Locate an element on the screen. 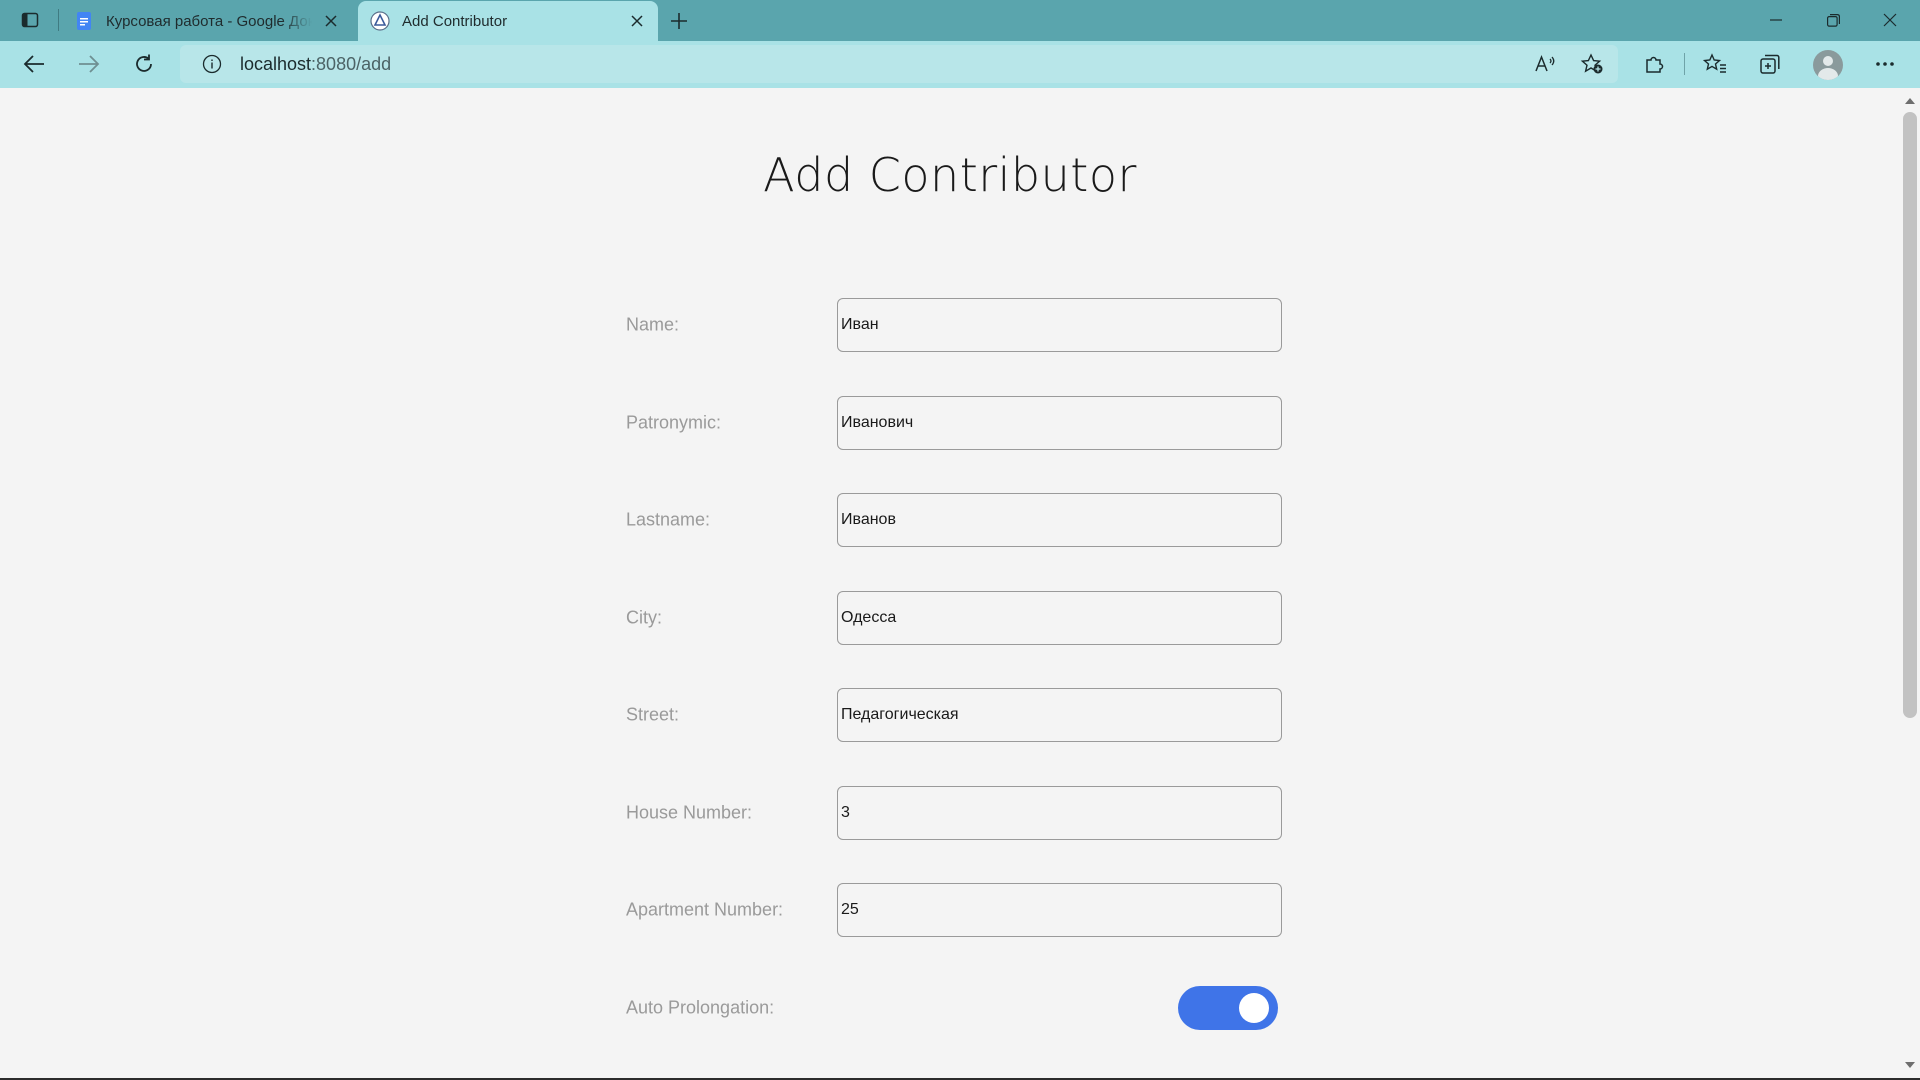 The width and height of the screenshot is (1920, 1080). form-row-patronymic: Patronymic: is located at coordinates (954, 423).